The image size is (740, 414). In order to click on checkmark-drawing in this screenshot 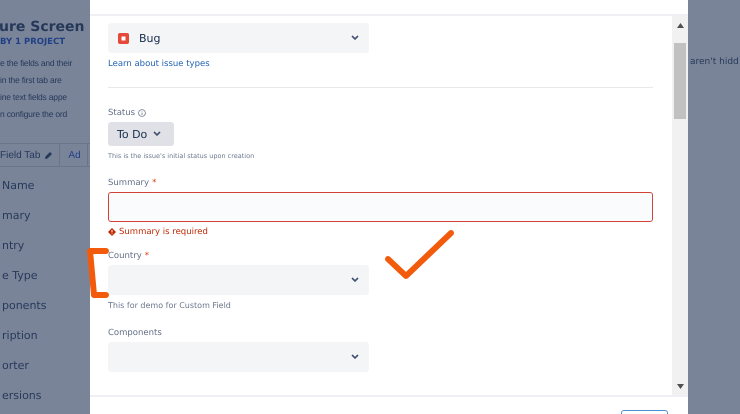, I will do `click(420, 255)`.